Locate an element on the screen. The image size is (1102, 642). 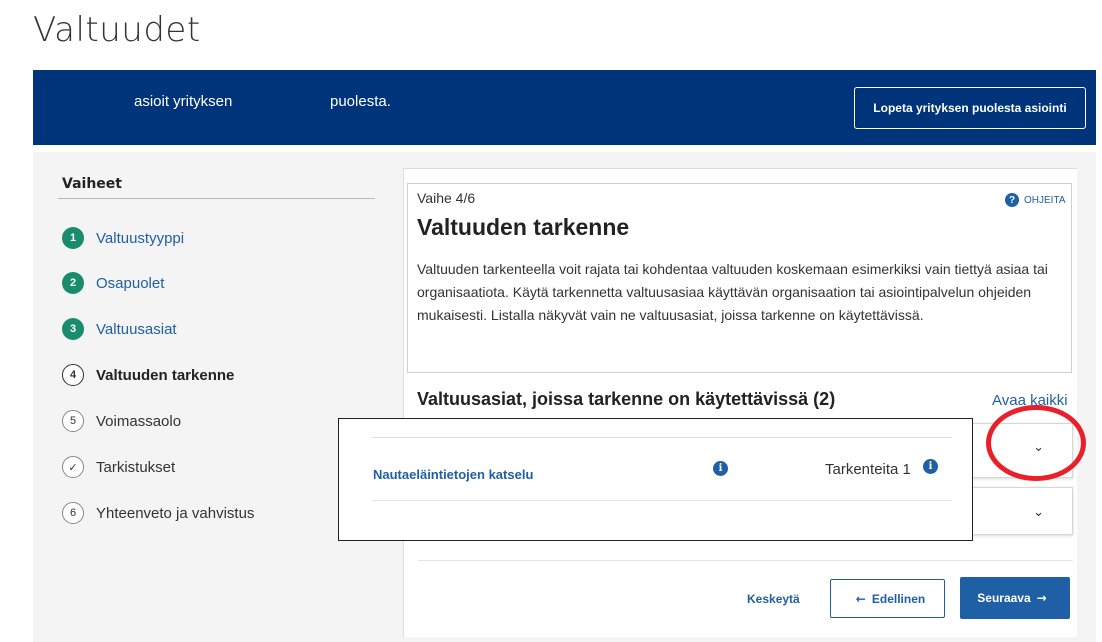
step-valtuustyyppi: 1 Valtuustyyppi is located at coordinates (123, 238).